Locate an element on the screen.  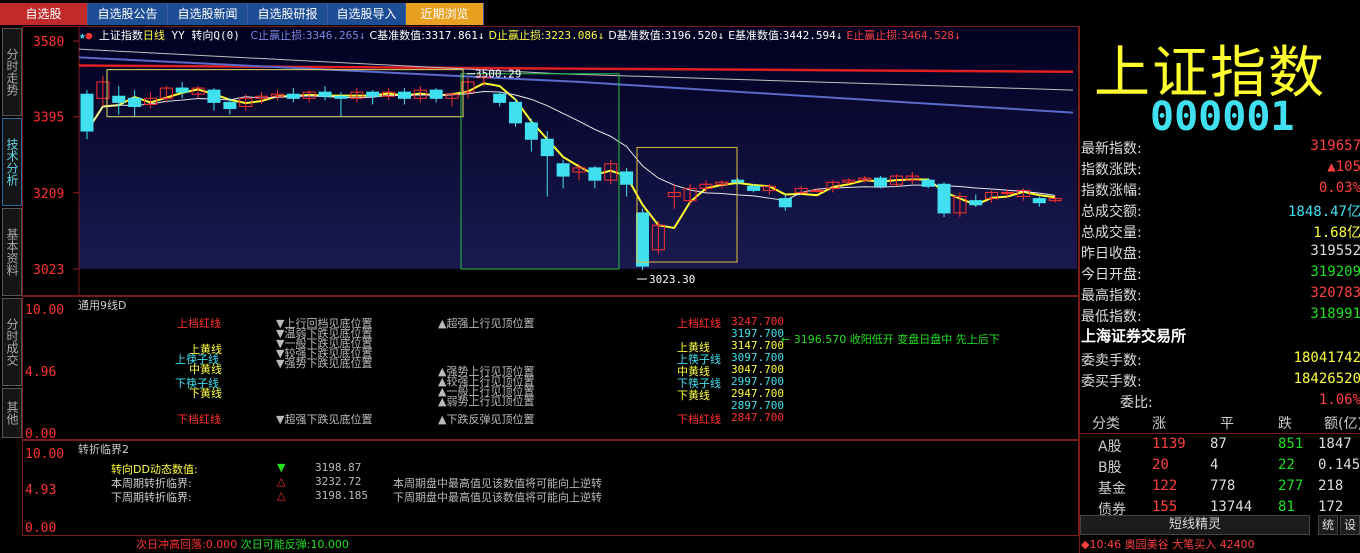
header-item-label: D基准数值: is located at coordinates (636, 35).